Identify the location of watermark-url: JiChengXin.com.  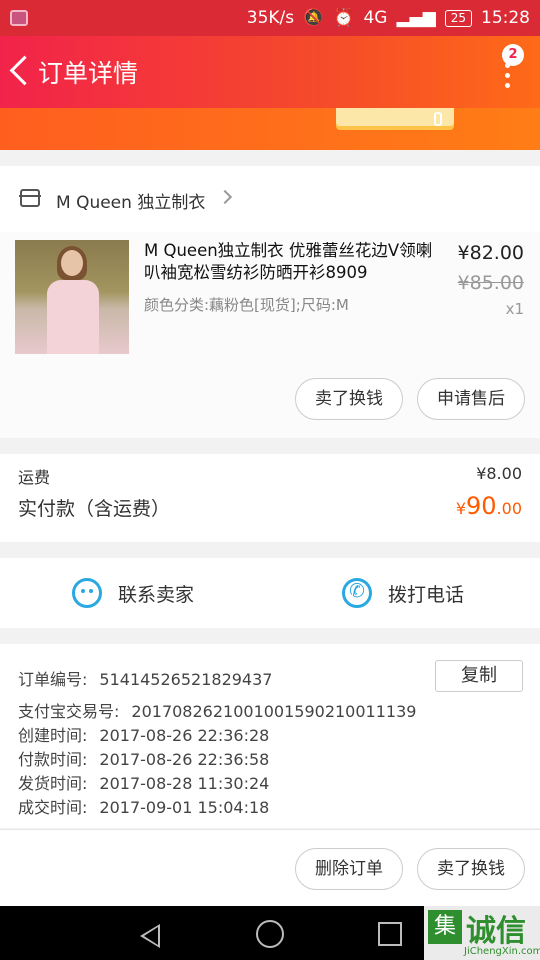
(502, 951).